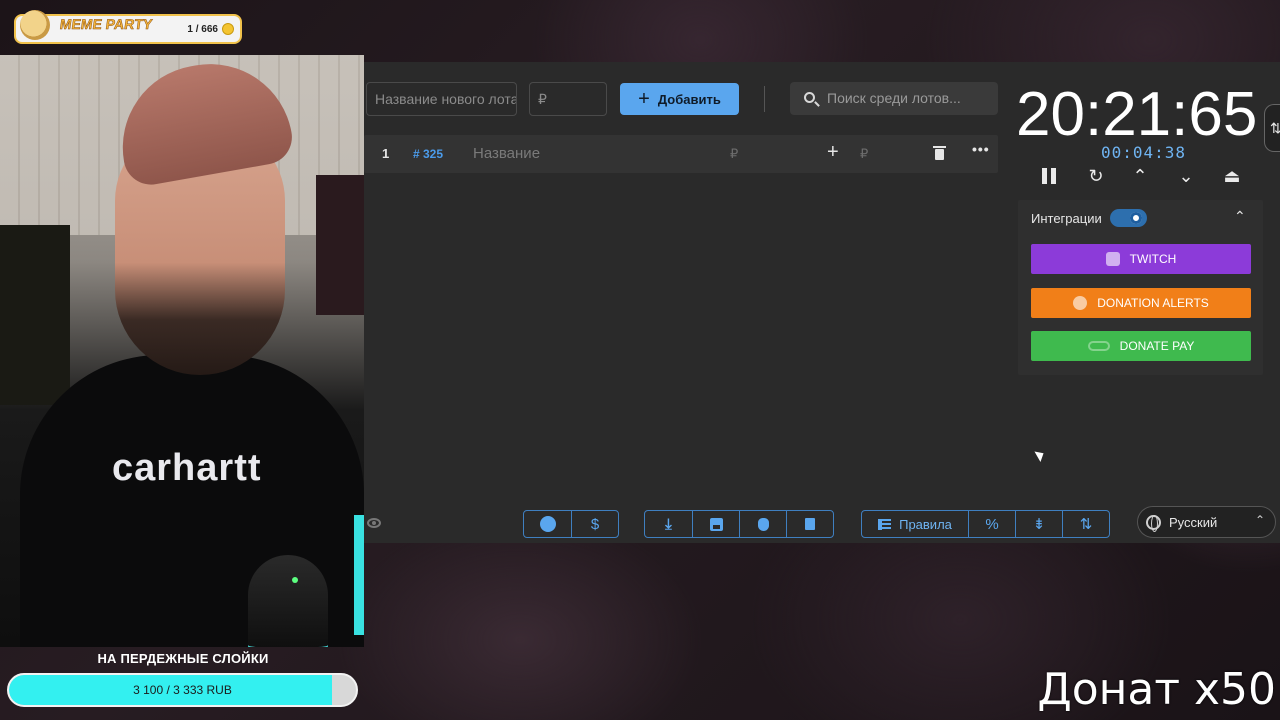  I want to click on twitch-button: TWITCH, so click(1141, 259).